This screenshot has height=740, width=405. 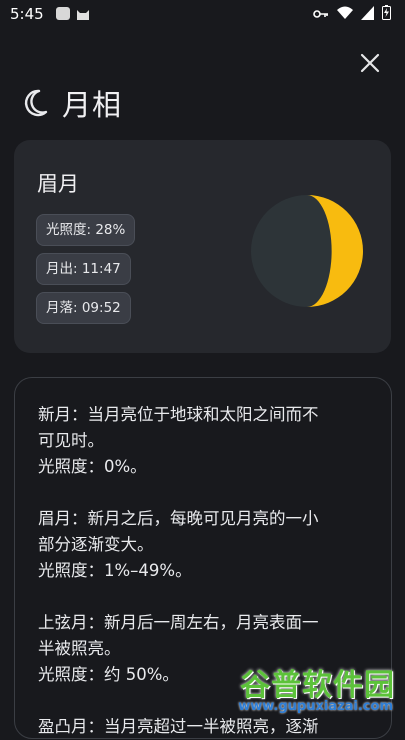 I want to click on close-icon, so click(x=370, y=63).